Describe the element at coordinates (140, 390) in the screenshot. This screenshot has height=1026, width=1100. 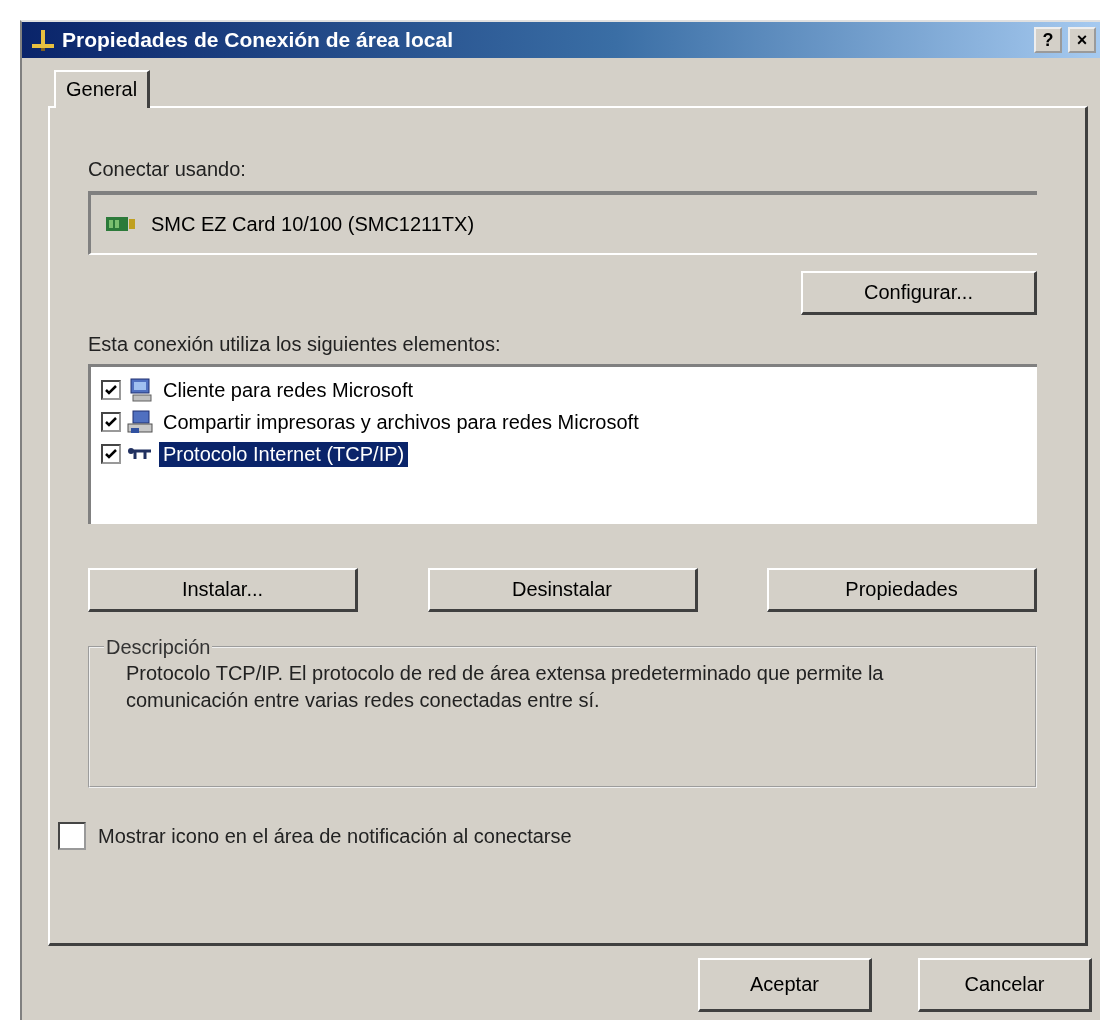
I see `computer-icon` at that location.